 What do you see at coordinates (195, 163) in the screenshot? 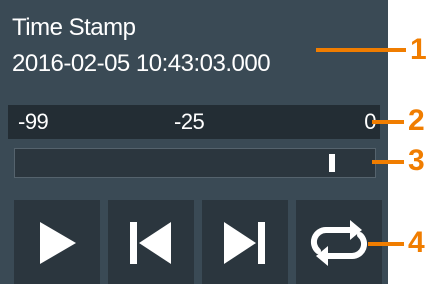
I see `acquisition-slider` at bounding box center [195, 163].